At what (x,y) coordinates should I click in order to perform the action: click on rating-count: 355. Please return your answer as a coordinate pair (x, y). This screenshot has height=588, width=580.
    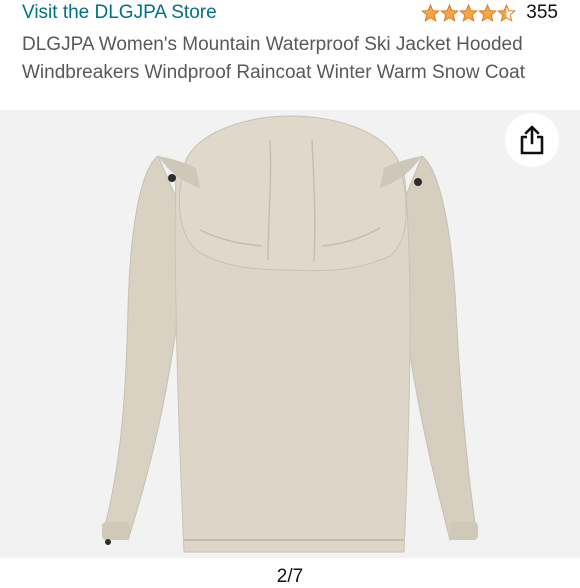
    Looking at the image, I should click on (542, 13).